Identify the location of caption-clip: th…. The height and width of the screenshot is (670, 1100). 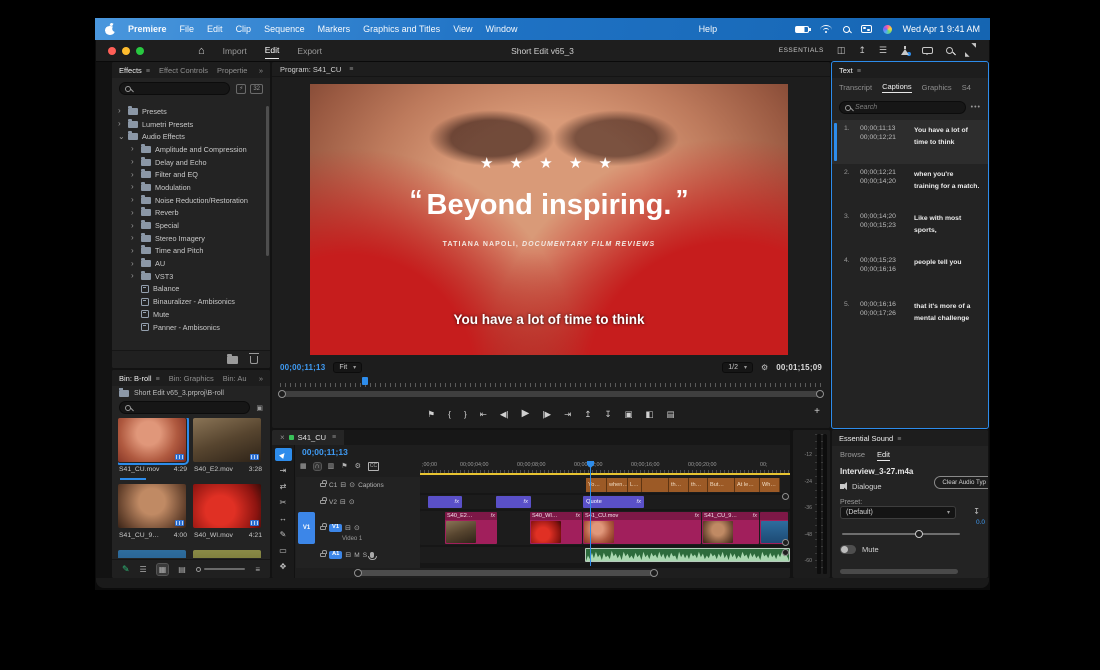
(679, 485).